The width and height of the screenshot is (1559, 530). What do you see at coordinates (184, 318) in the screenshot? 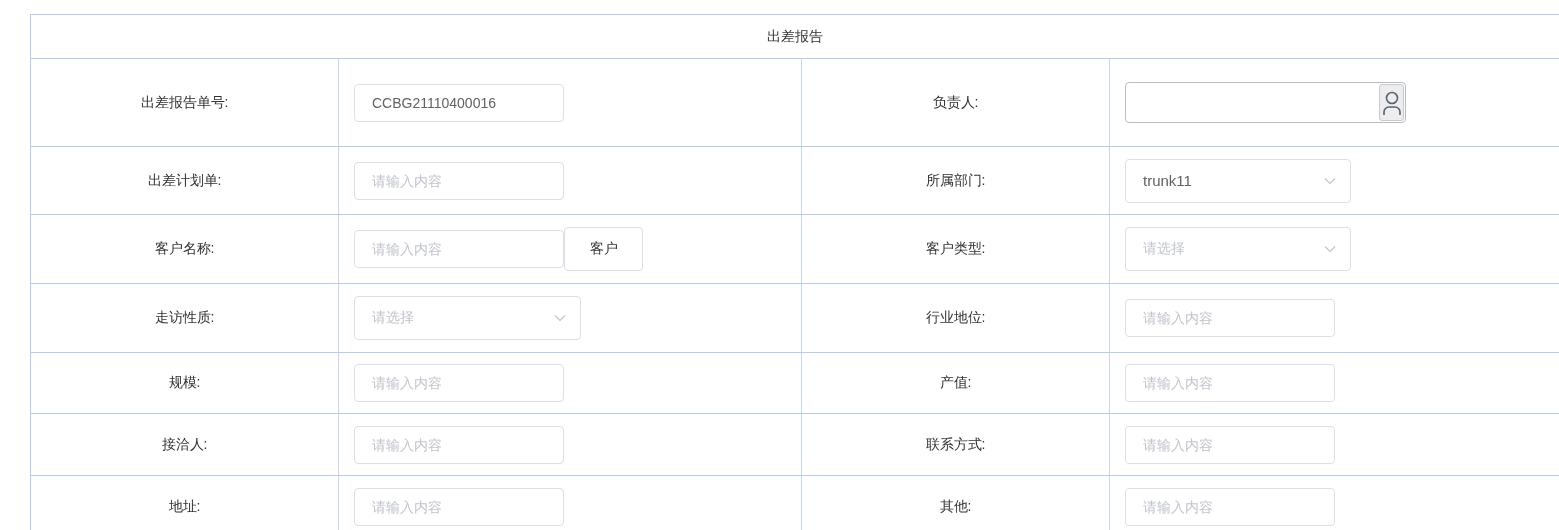
I see `field-label: 走访性质:` at bounding box center [184, 318].